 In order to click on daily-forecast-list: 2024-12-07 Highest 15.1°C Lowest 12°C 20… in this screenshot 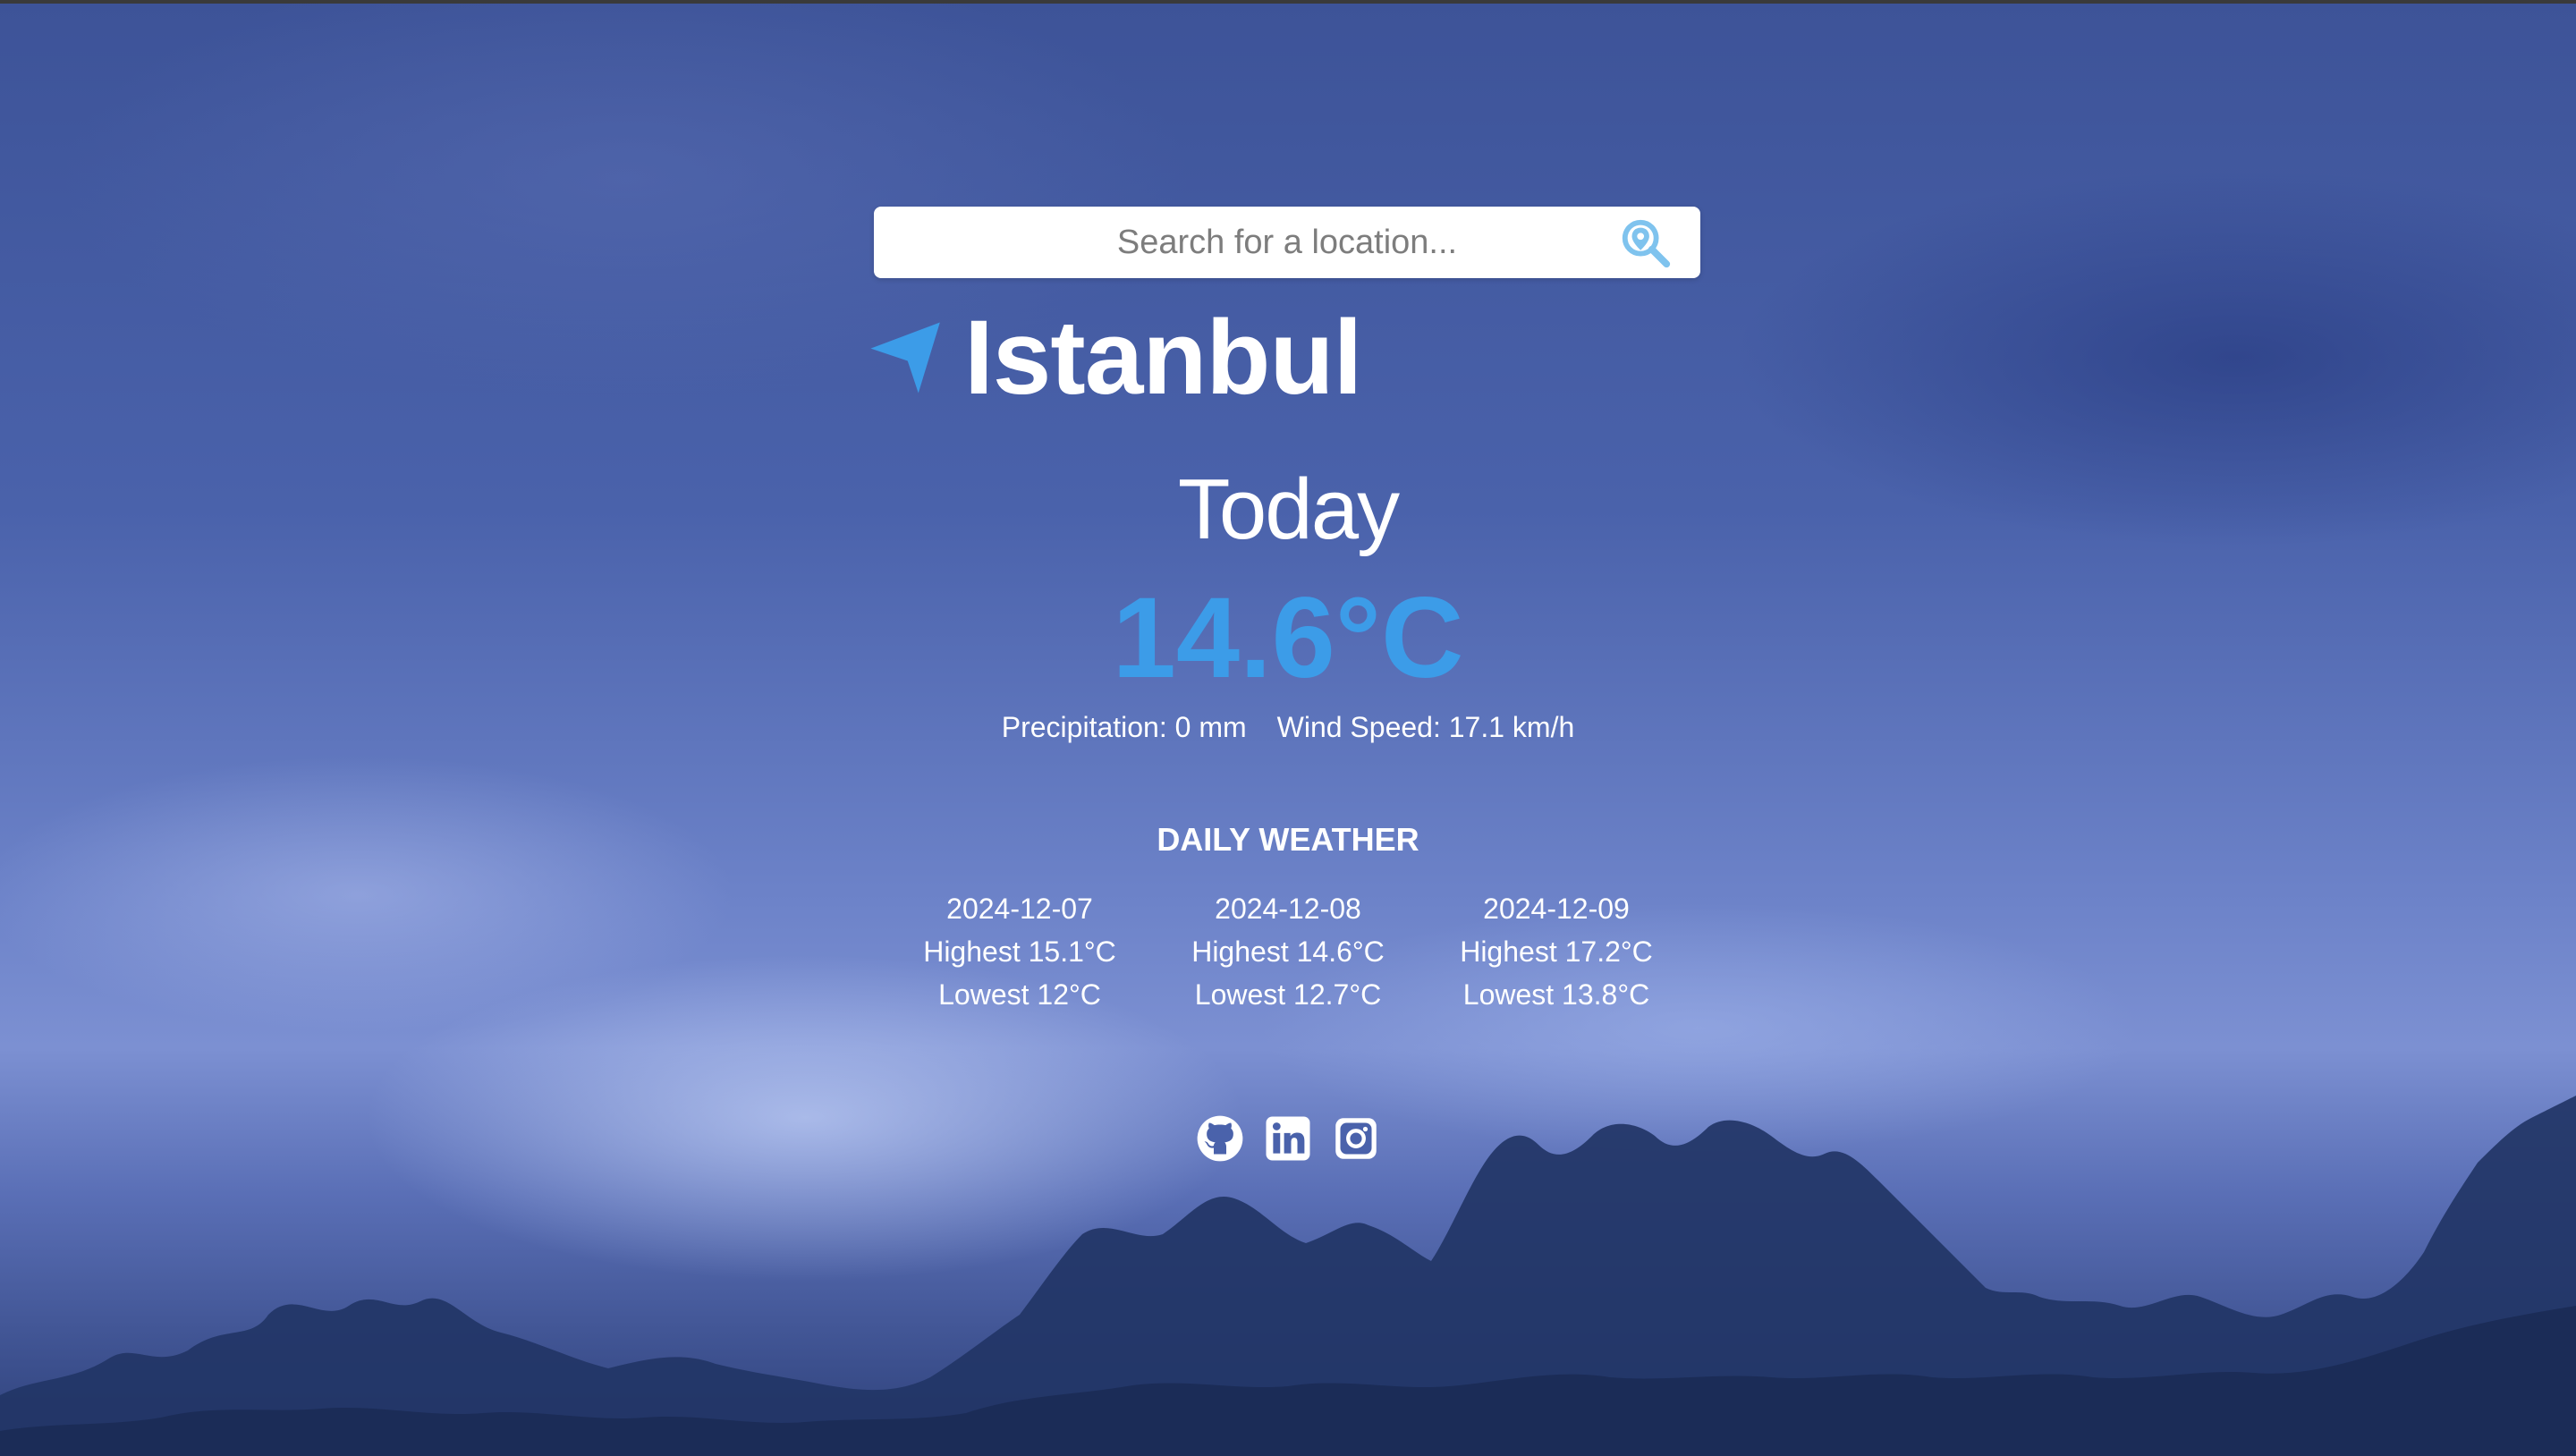, I will do `click(1288, 951)`.